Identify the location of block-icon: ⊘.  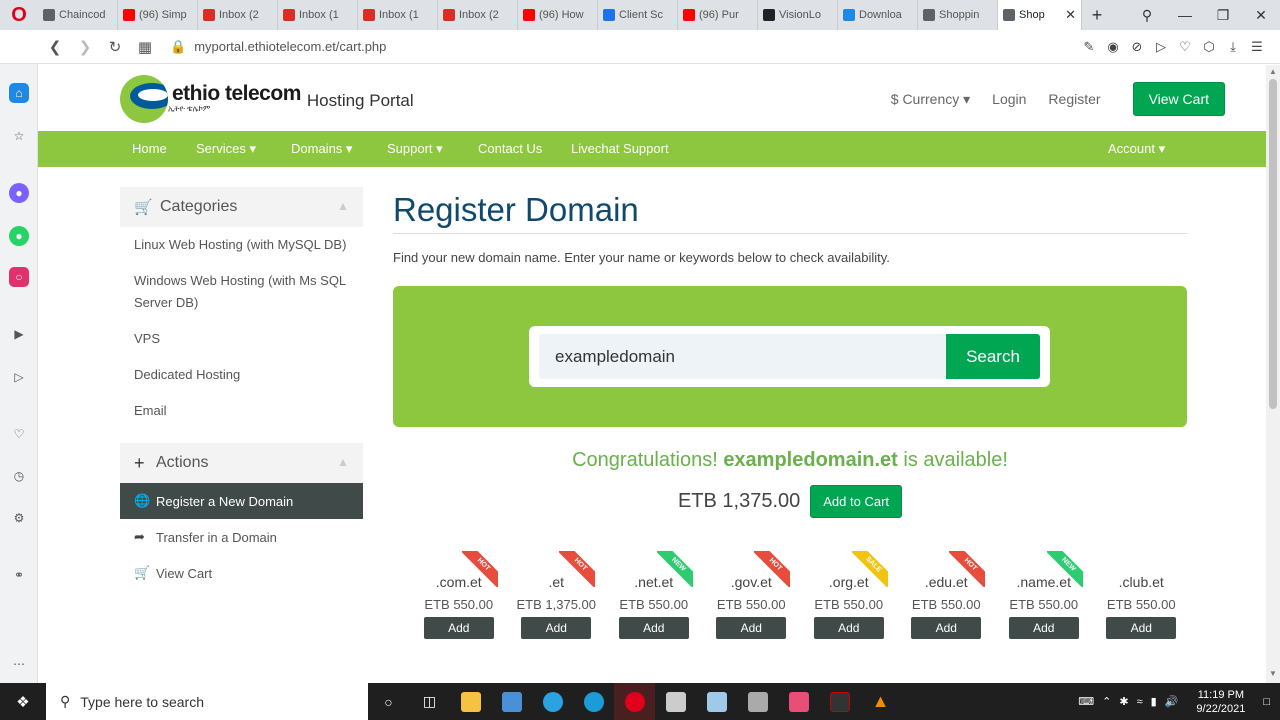
(1137, 47).